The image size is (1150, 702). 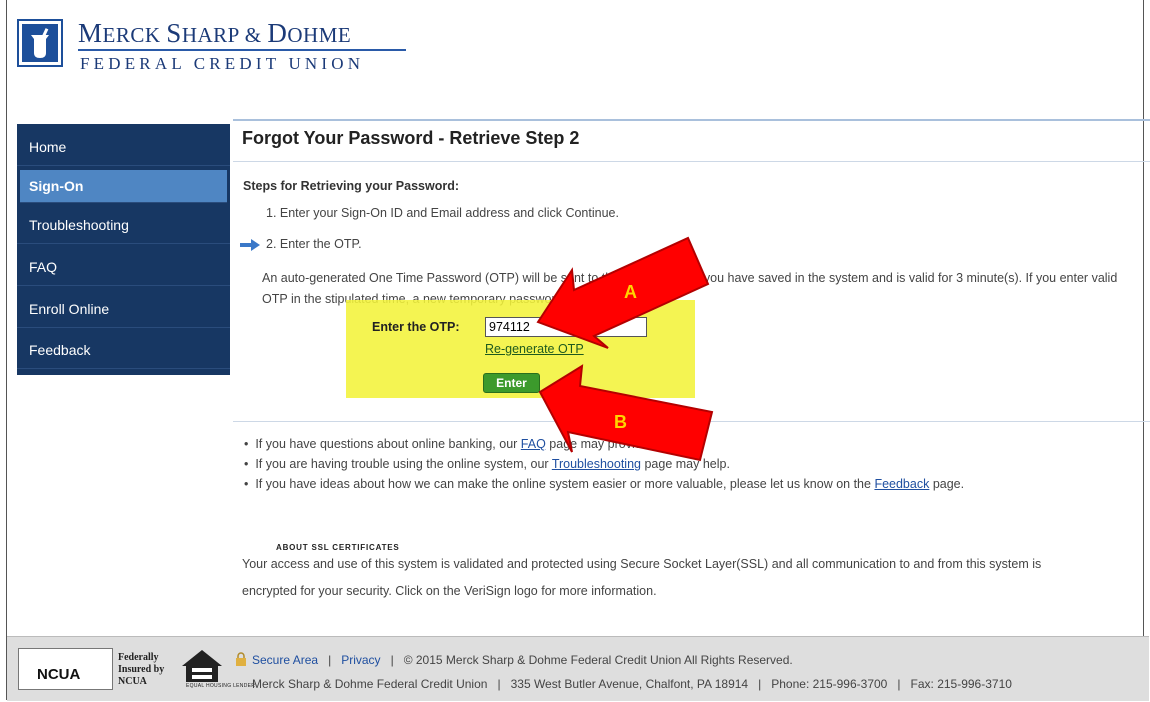 What do you see at coordinates (566, 327) in the screenshot?
I see `otp-input` at bounding box center [566, 327].